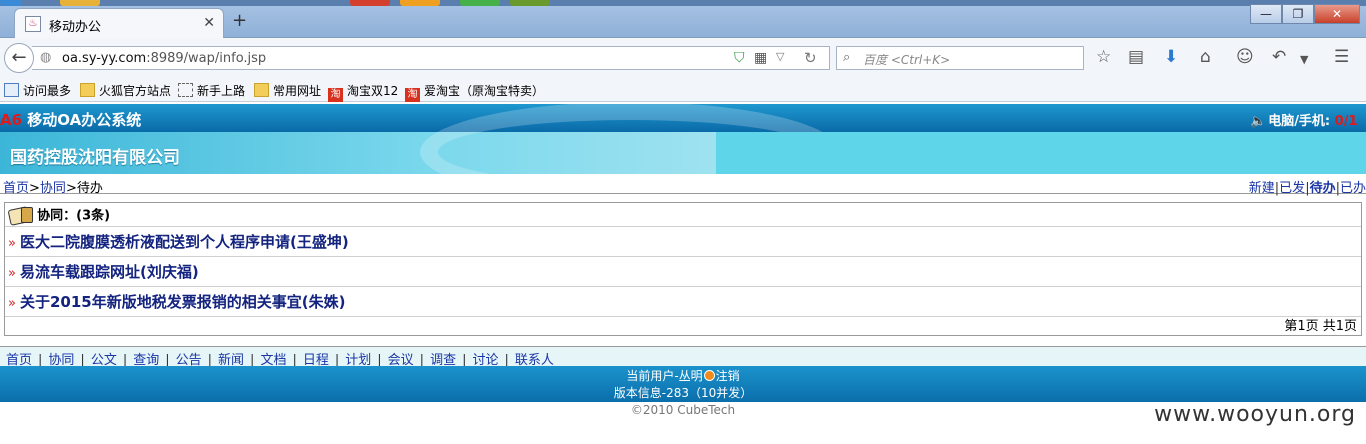 The height and width of the screenshot is (444, 1366). Describe the element at coordinates (1266, 14) in the screenshot. I see `minimize-icon: —` at that location.